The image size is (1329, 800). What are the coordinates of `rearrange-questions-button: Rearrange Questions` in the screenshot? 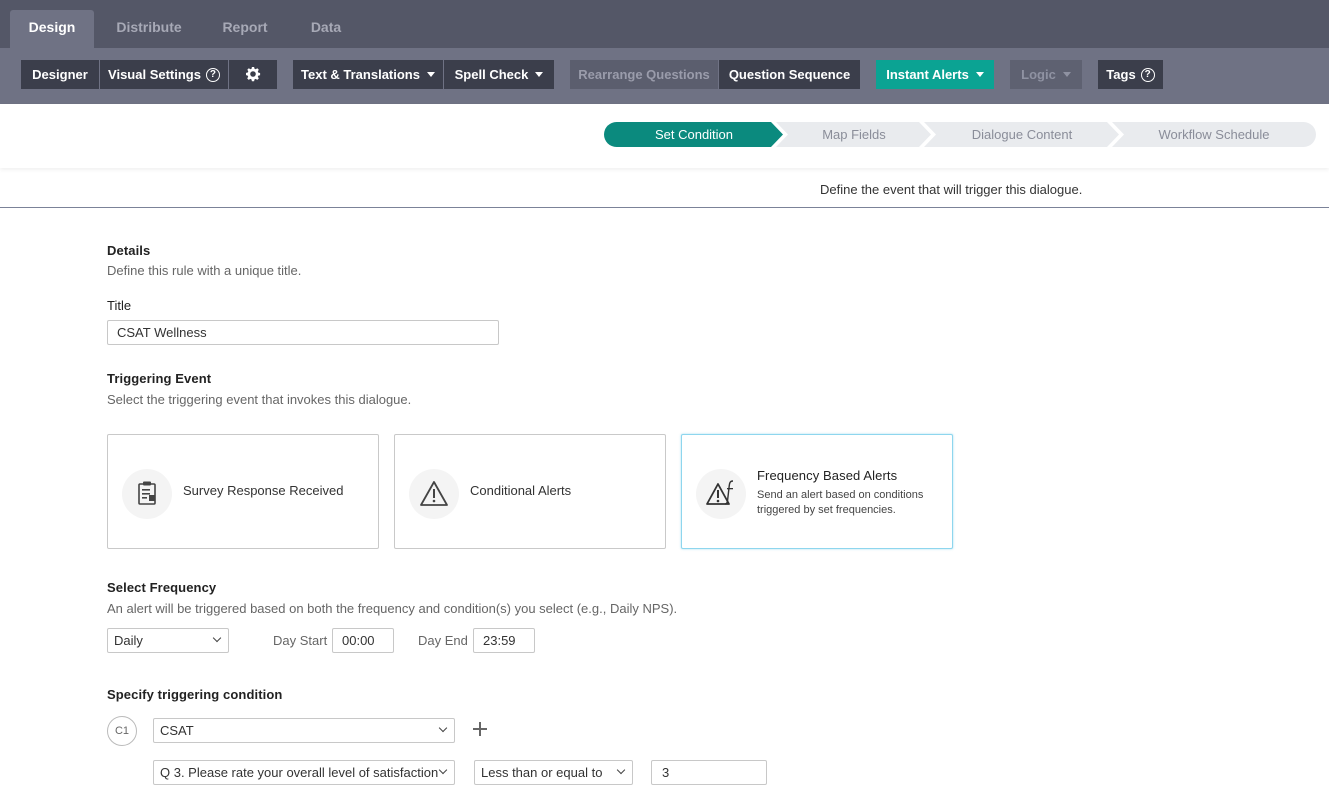 It's located at (644, 74).